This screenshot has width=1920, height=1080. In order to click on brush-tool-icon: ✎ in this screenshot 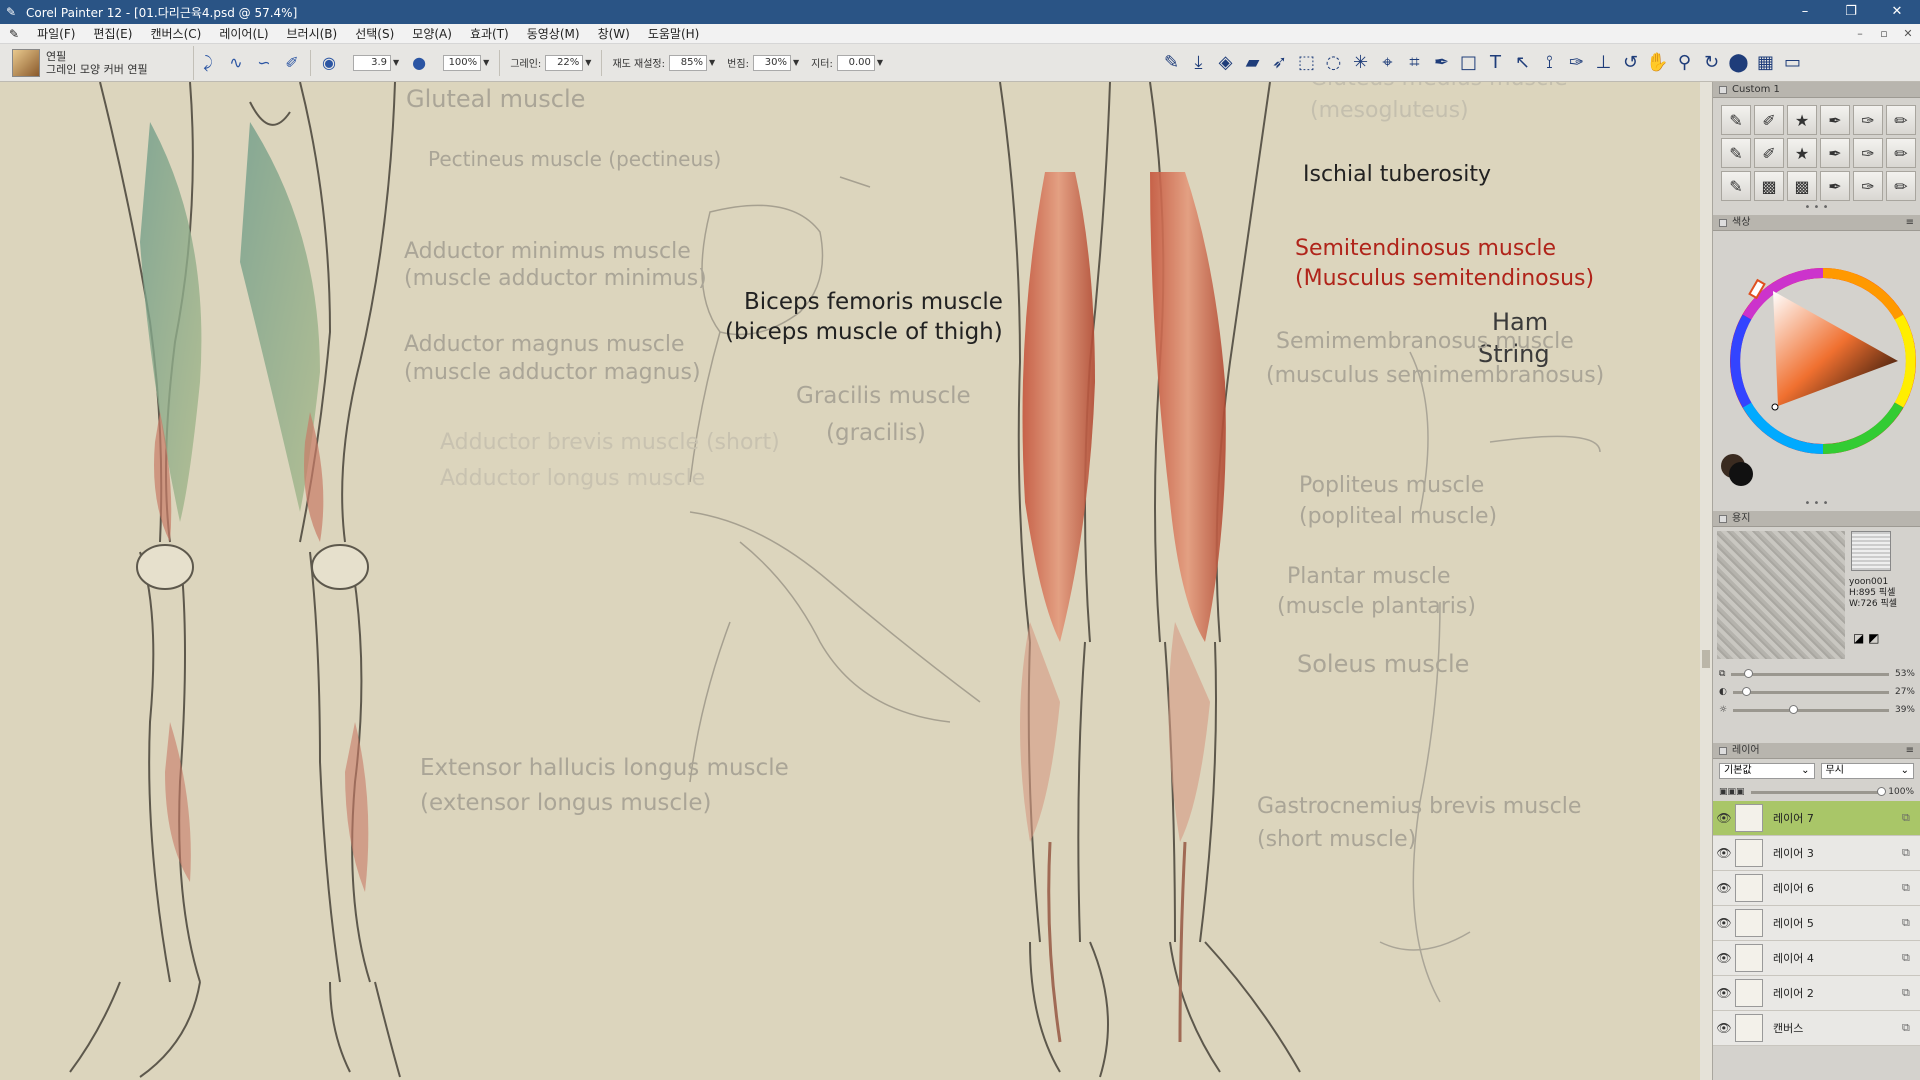, I will do `click(1171, 62)`.